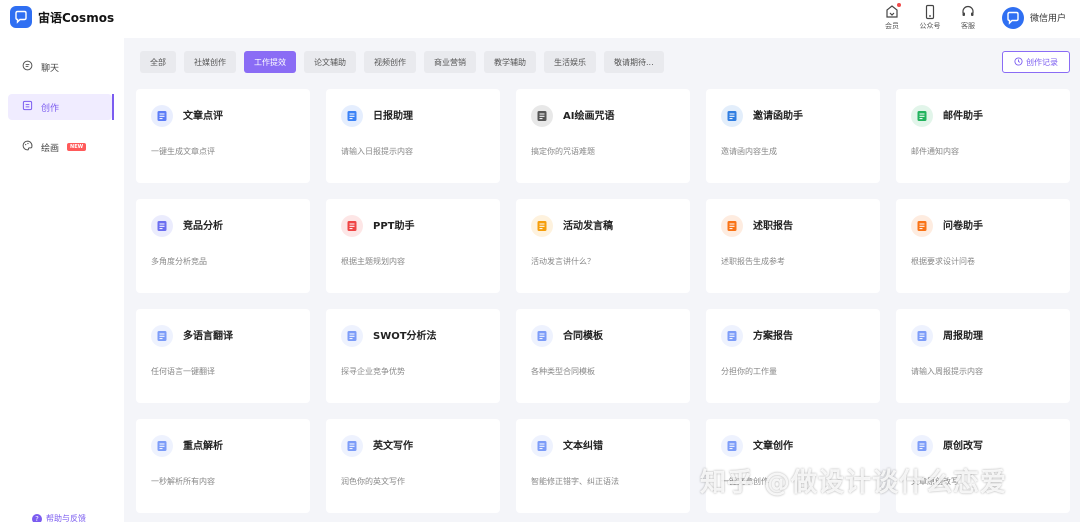 This screenshot has height=522, width=1080. I want to click on card-description: 智能修正错字、纠正语法, so click(575, 481).